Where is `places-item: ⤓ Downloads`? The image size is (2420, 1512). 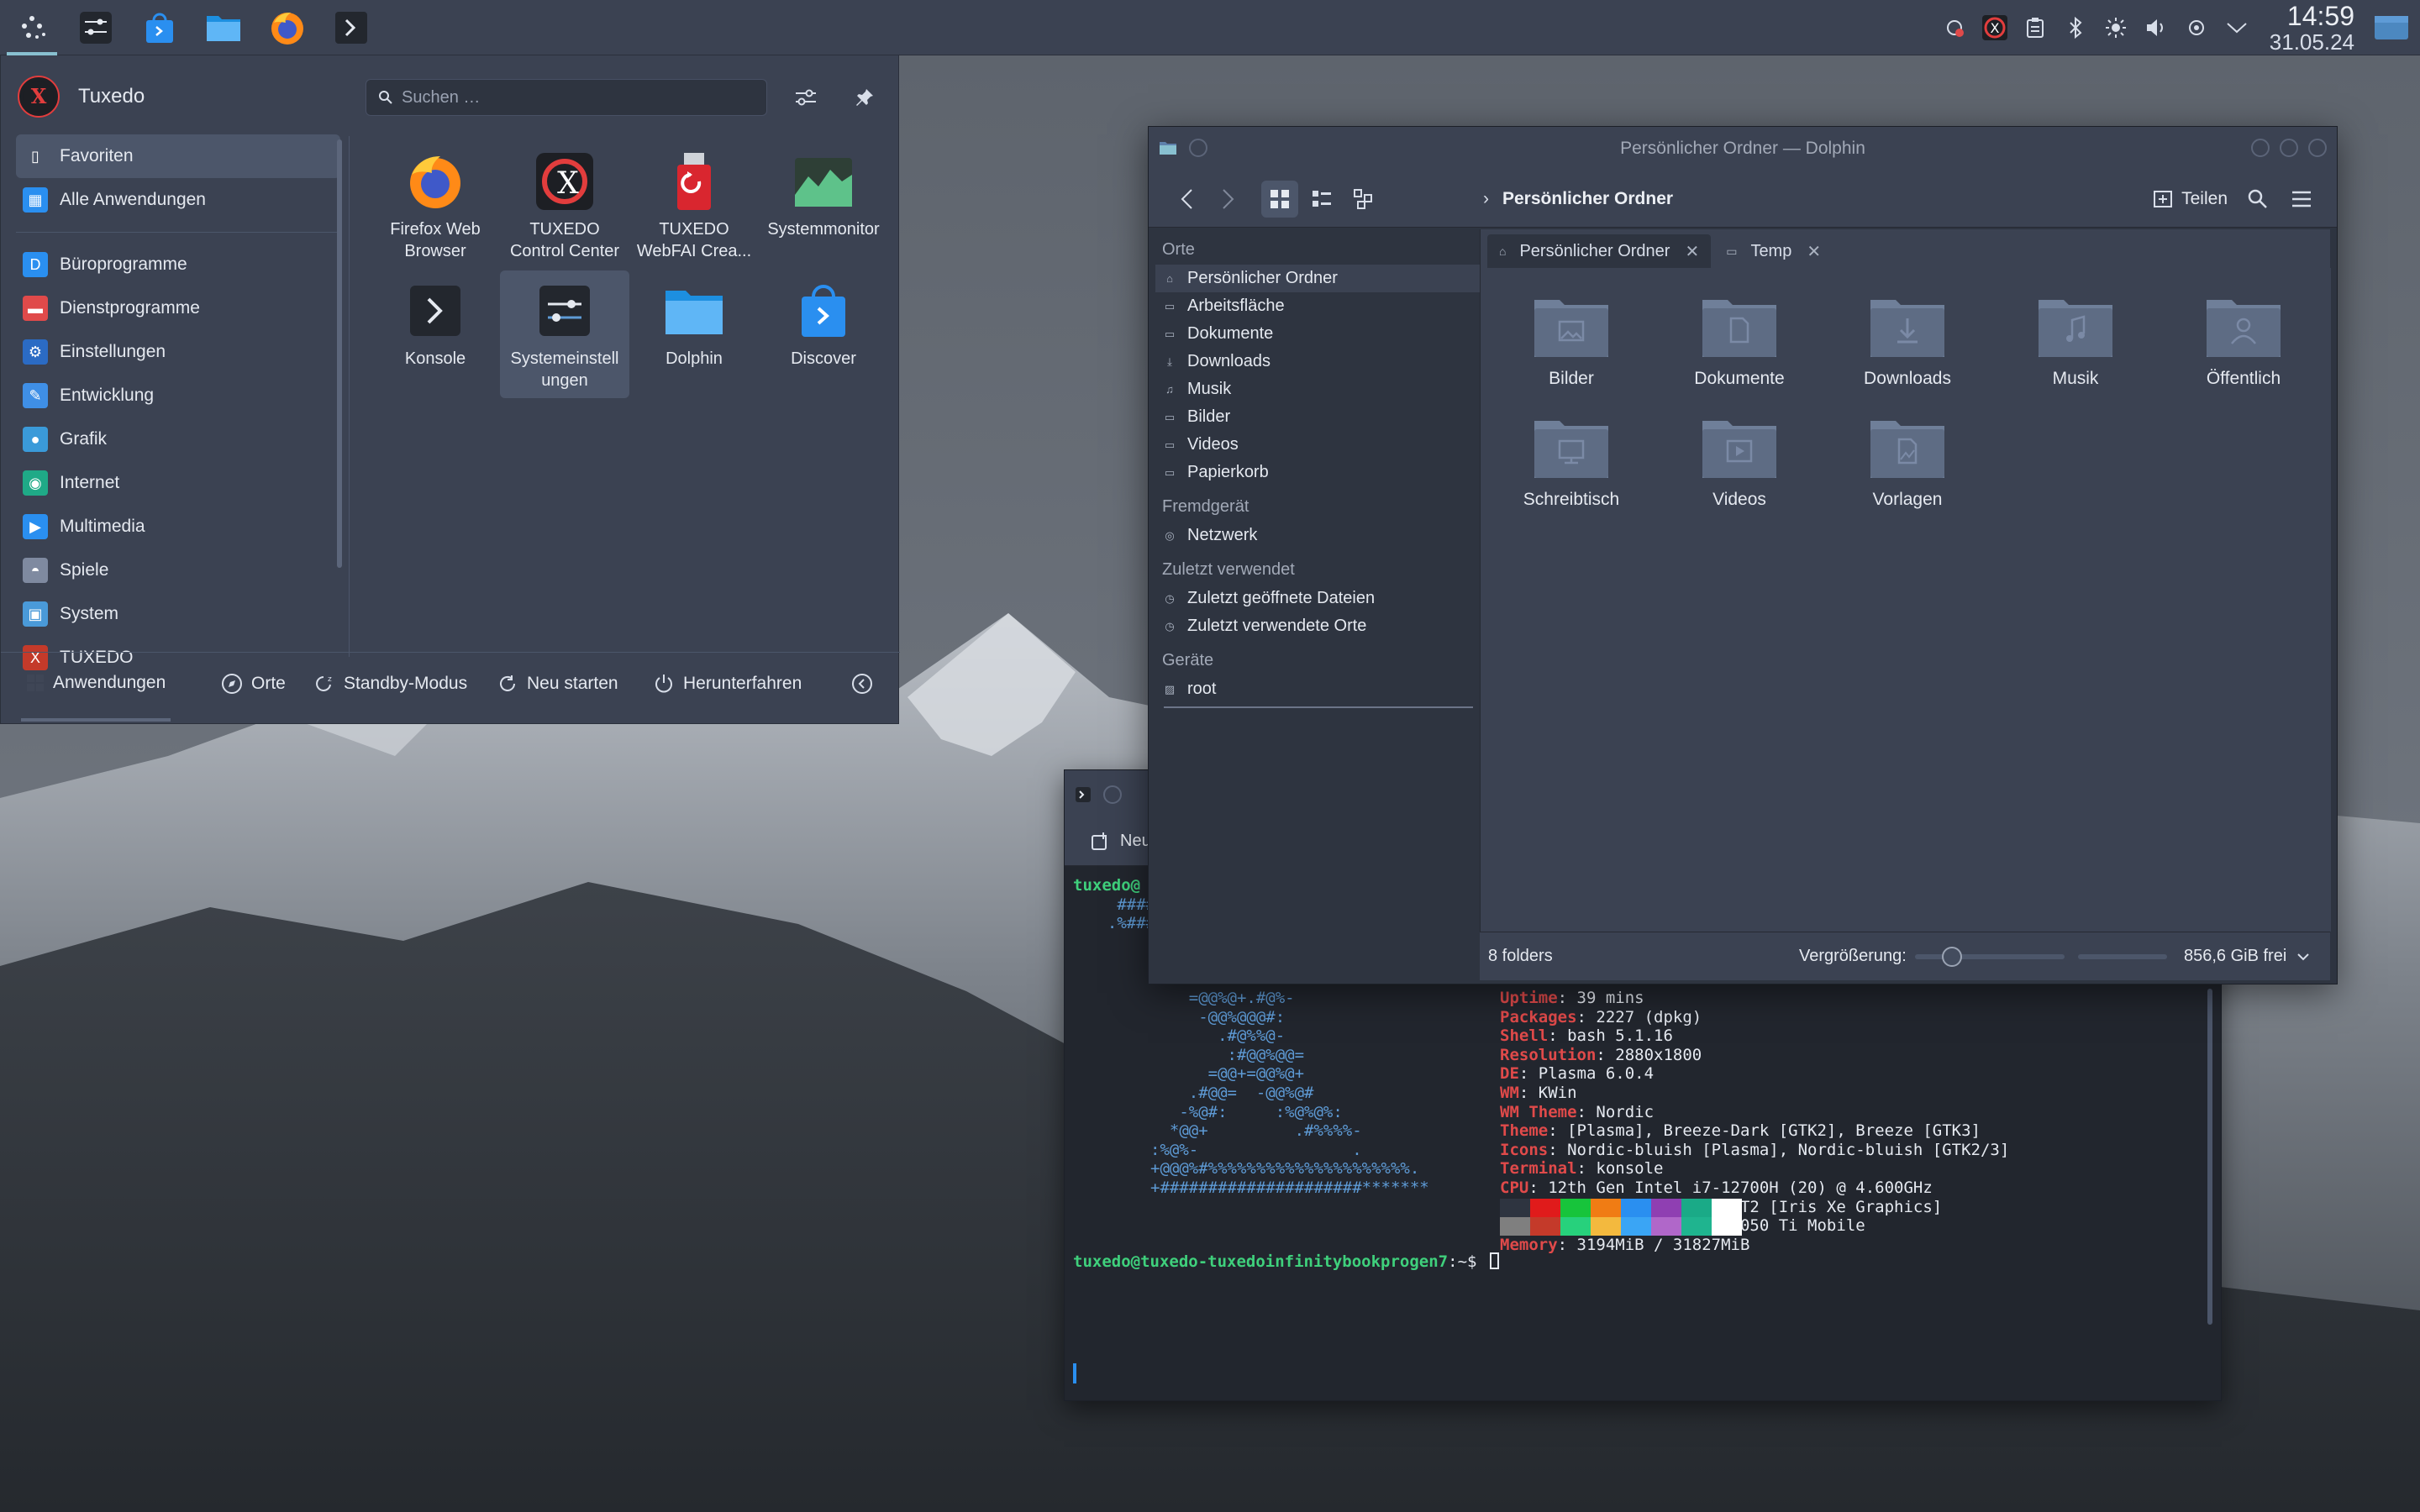 places-item: ⤓ Downloads is located at coordinates (1317, 361).